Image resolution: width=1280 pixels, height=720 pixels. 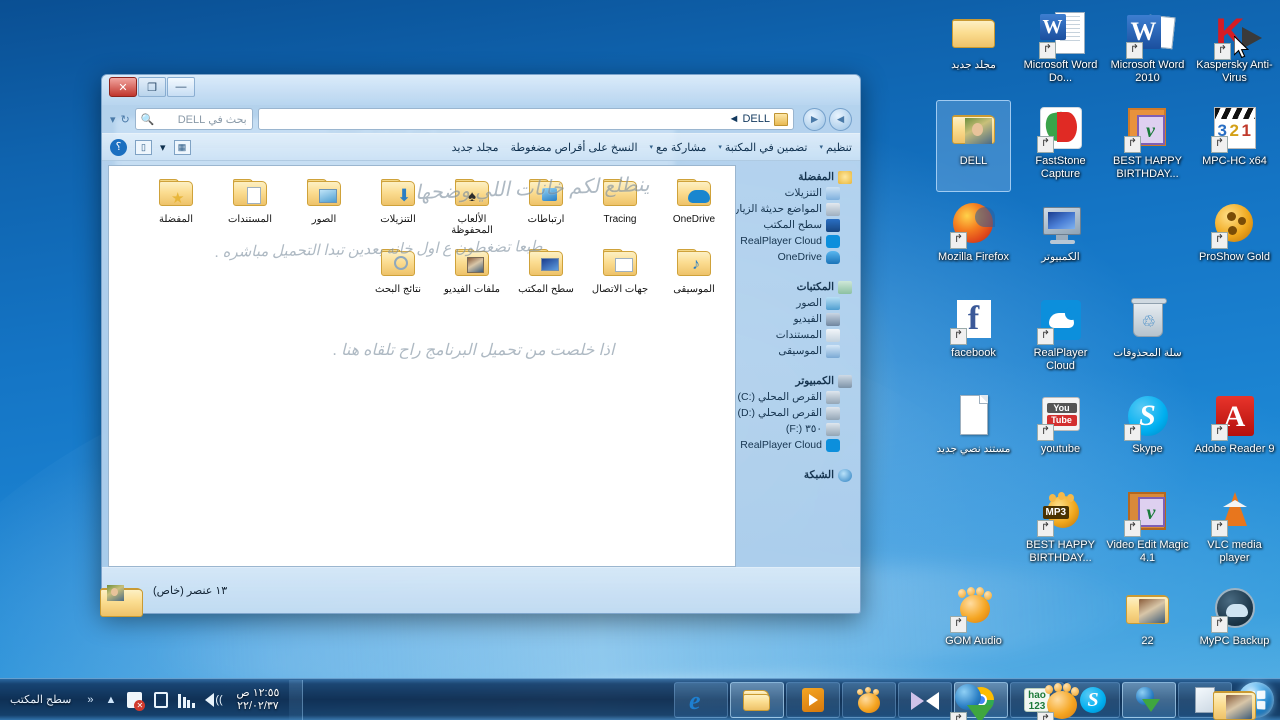 I want to click on nav-item: القرص المحلي (:D), so click(x=795, y=413).